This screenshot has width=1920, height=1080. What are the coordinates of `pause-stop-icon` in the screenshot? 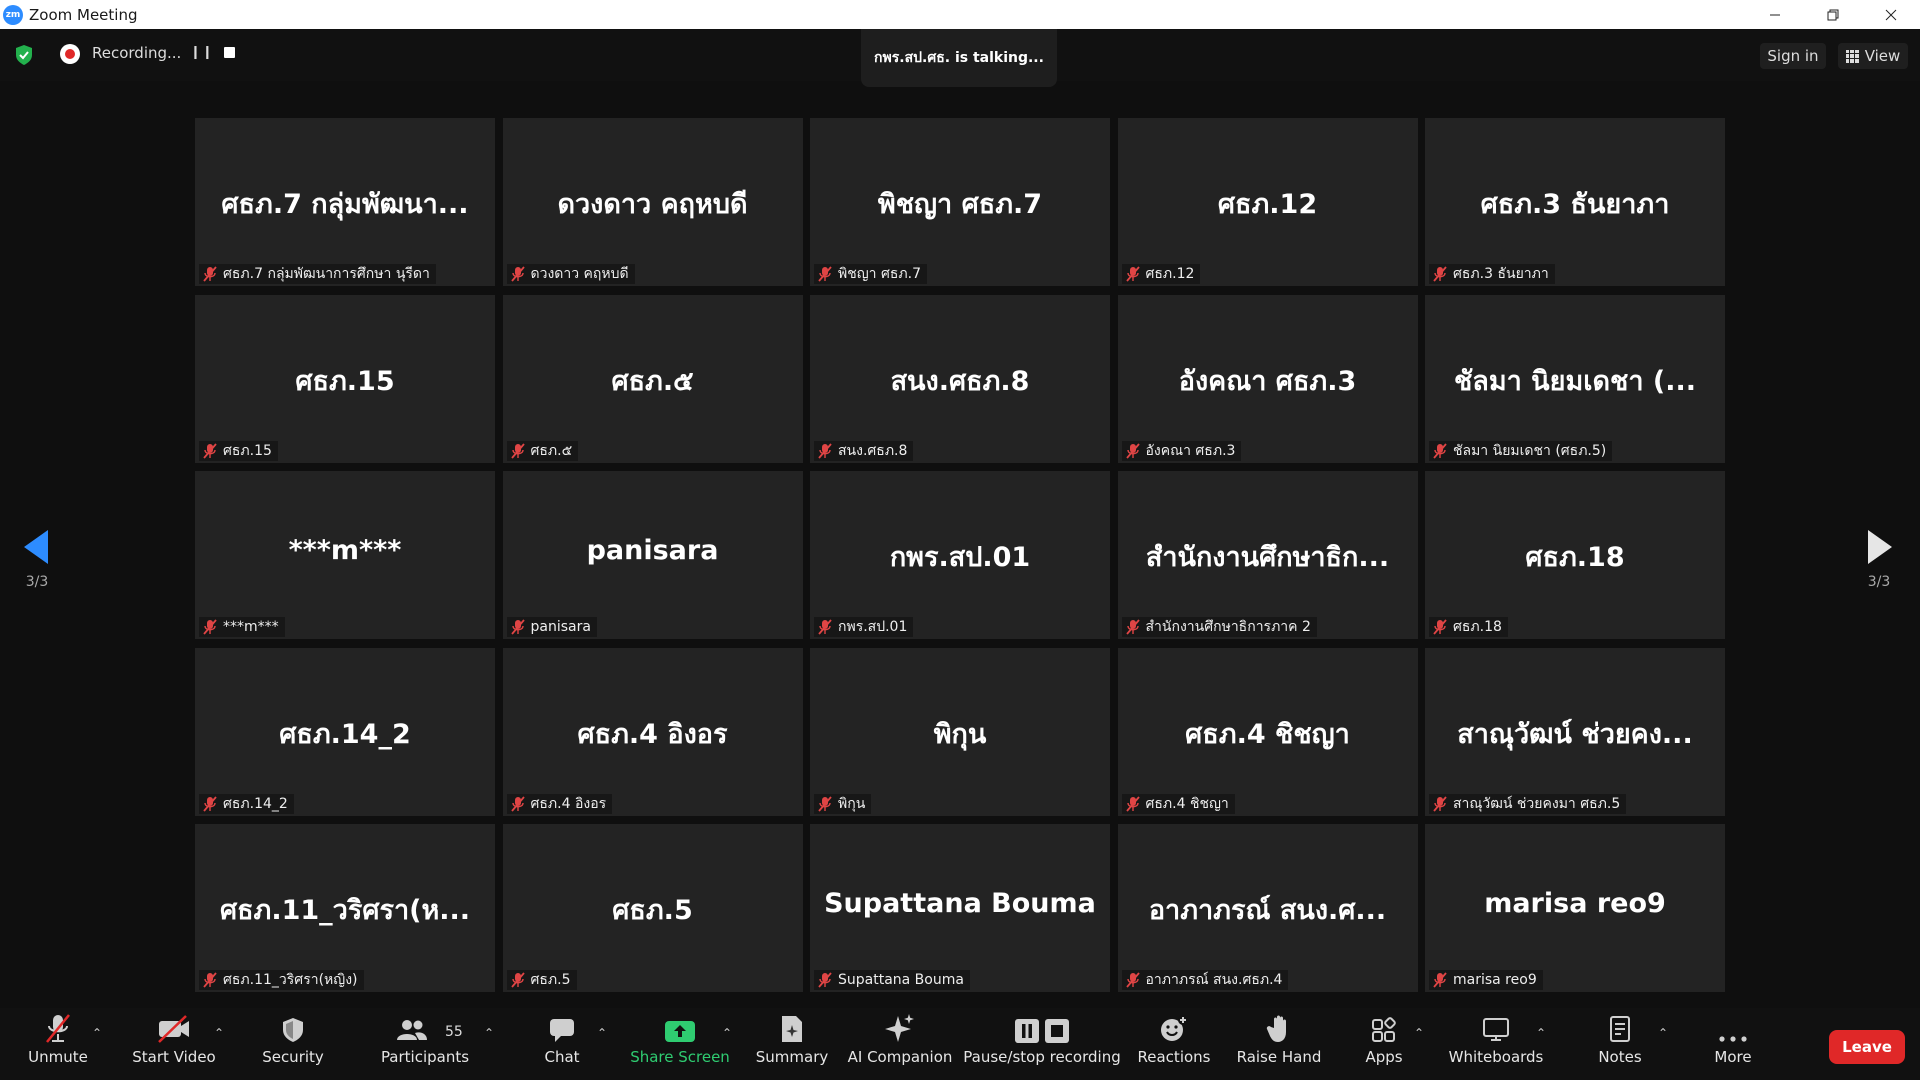 It's located at (1042, 1031).